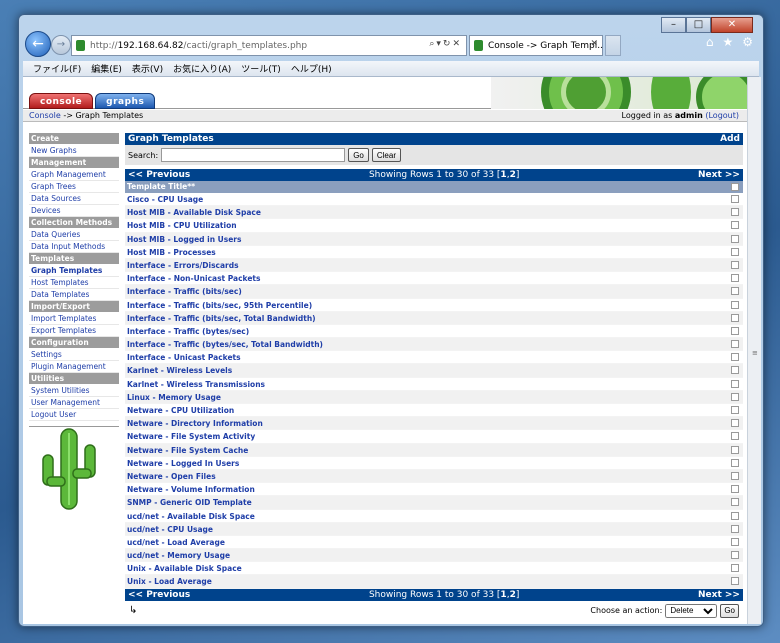  Describe the element at coordinates (594, 44) in the screenshot. I see `tab-close-icon: ✕` at that location.